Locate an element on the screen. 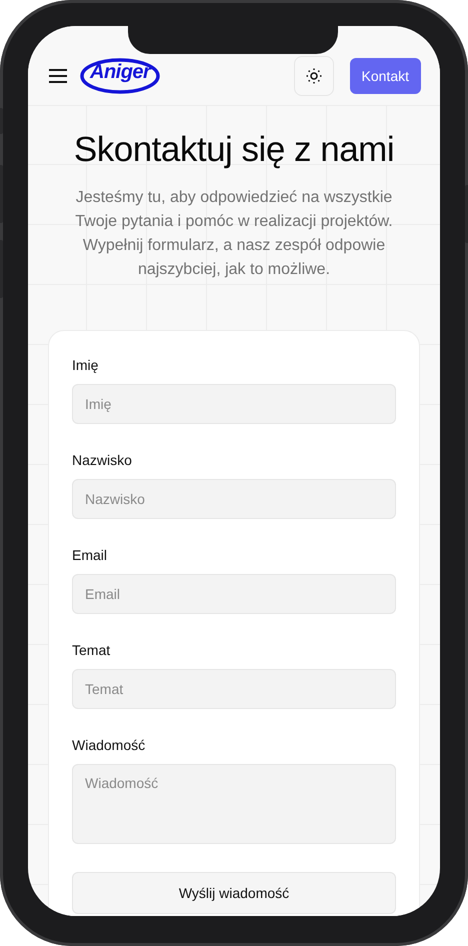 This screenshot has height=946, width=468. field-label: Nazwisko is located at coordinates (102, 460).